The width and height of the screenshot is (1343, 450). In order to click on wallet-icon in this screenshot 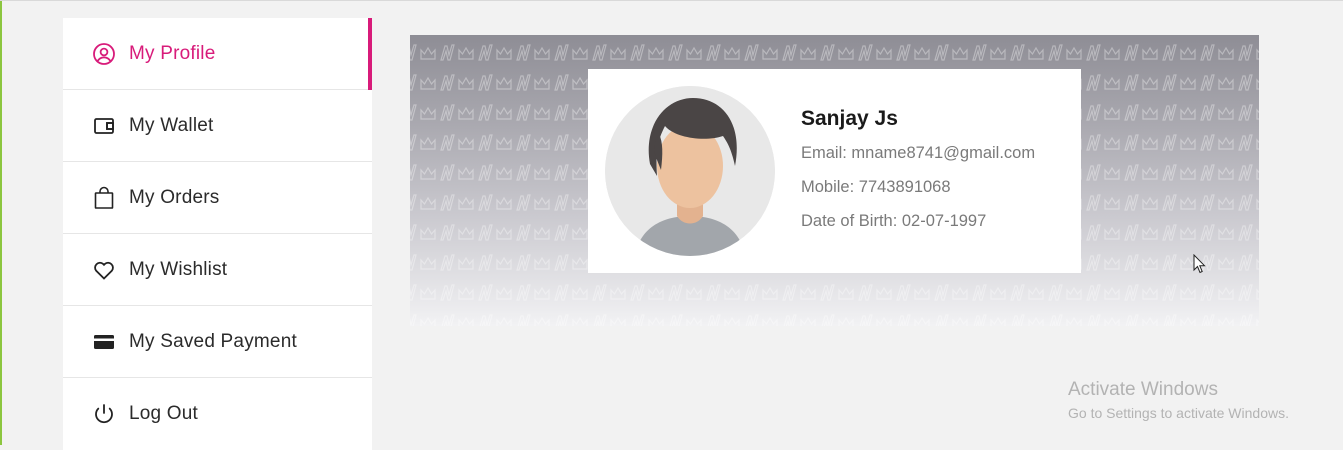, I will do `click(104, 126)`.